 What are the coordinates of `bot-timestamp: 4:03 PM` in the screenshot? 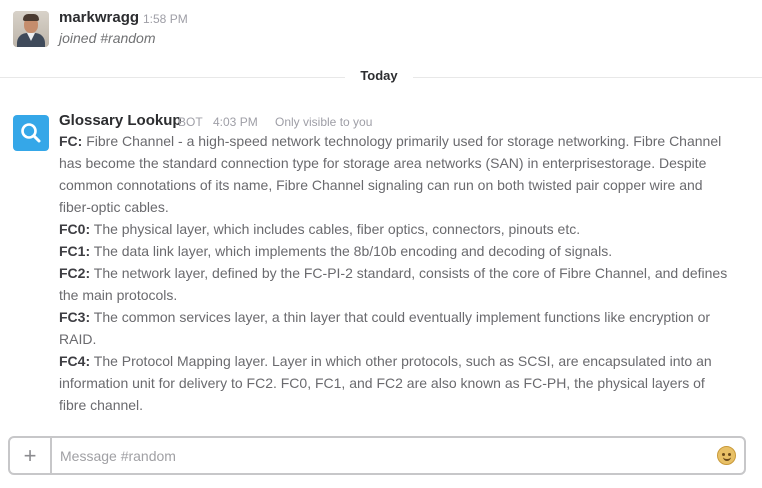 It's located at (235, 122).